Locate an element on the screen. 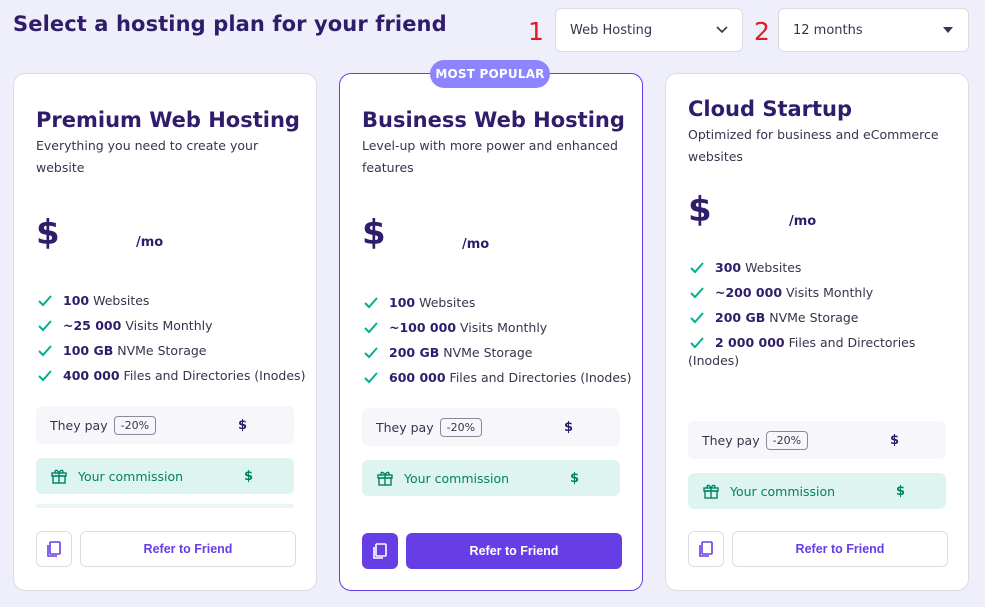 This screenshot has width=985, height=607. plan-name: Cloud Startup is located at coordinates (770, 109).